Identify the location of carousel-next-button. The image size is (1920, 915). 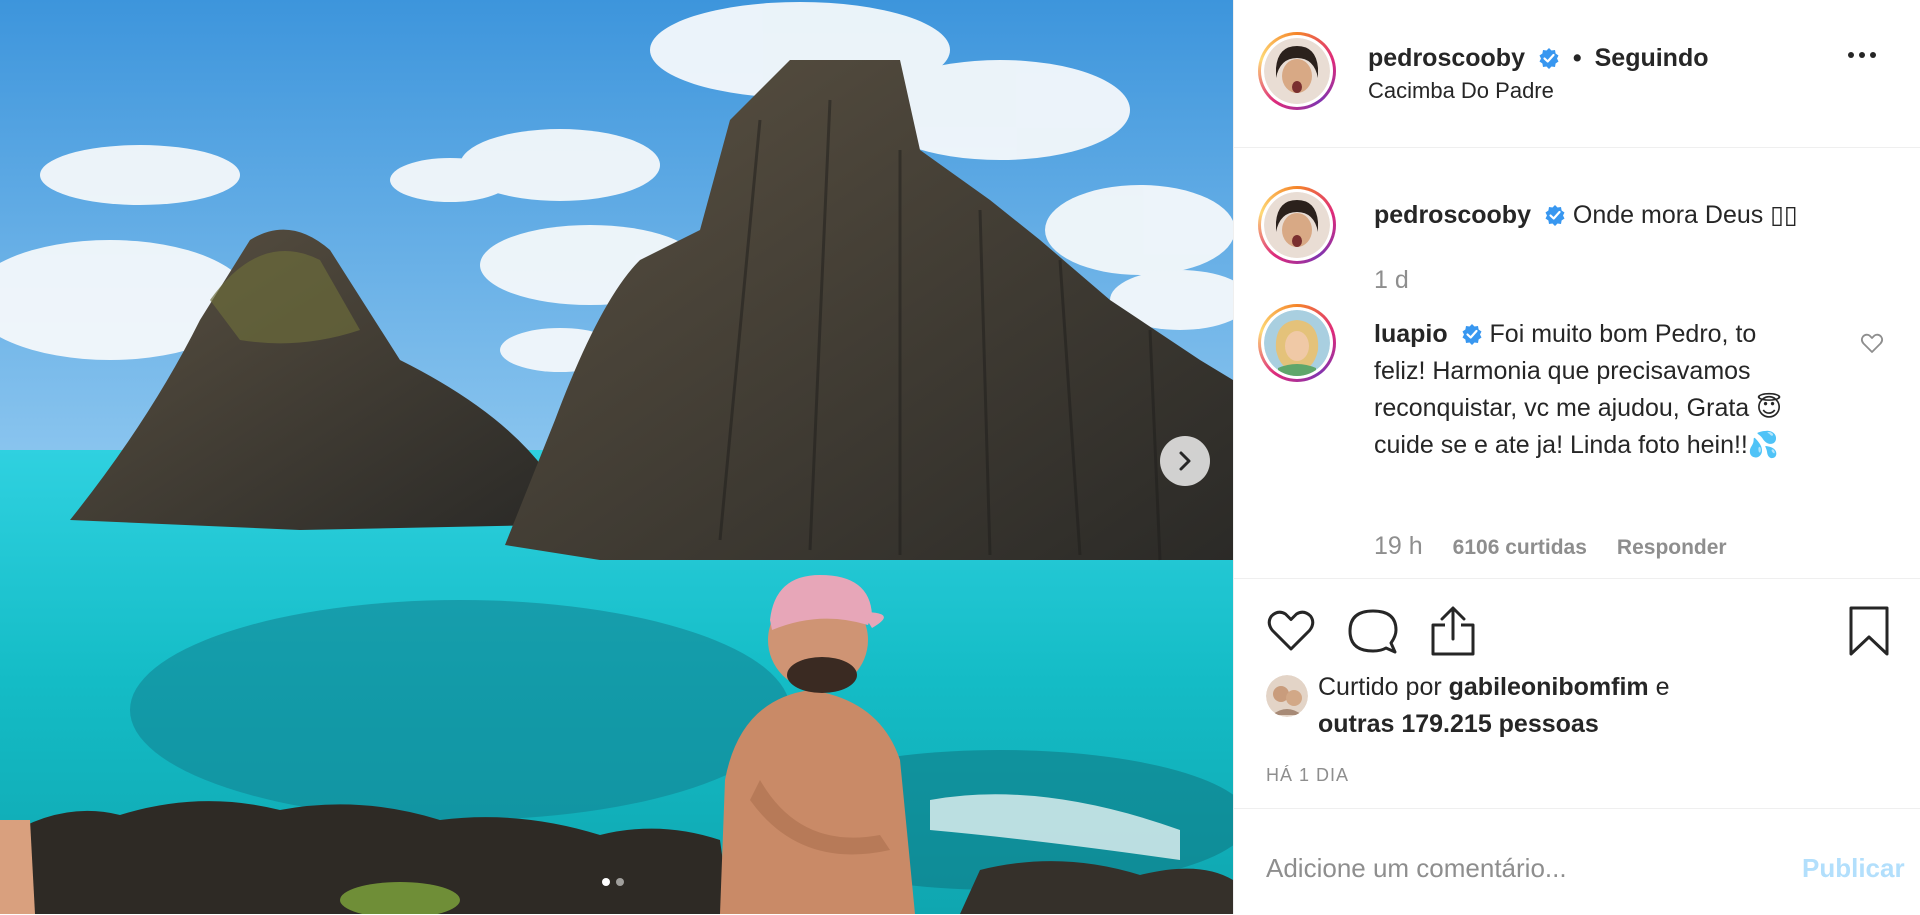
(1185, 461).